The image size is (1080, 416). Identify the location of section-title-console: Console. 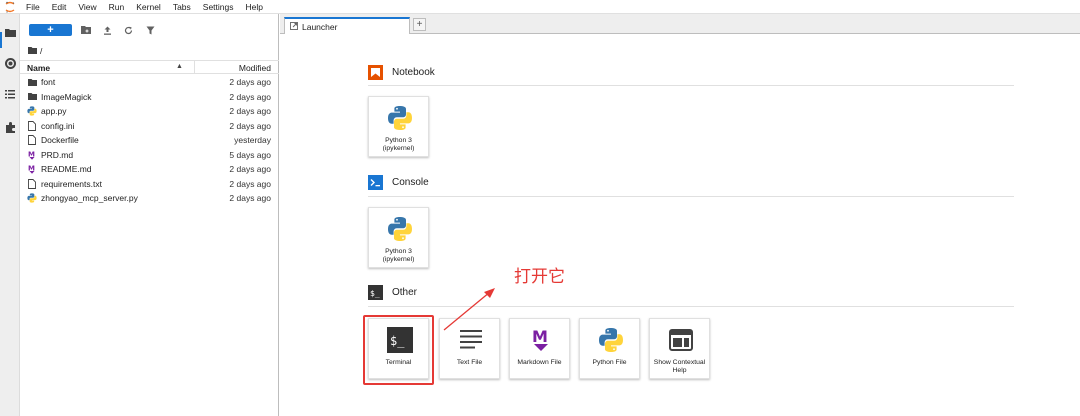
(410, 182).